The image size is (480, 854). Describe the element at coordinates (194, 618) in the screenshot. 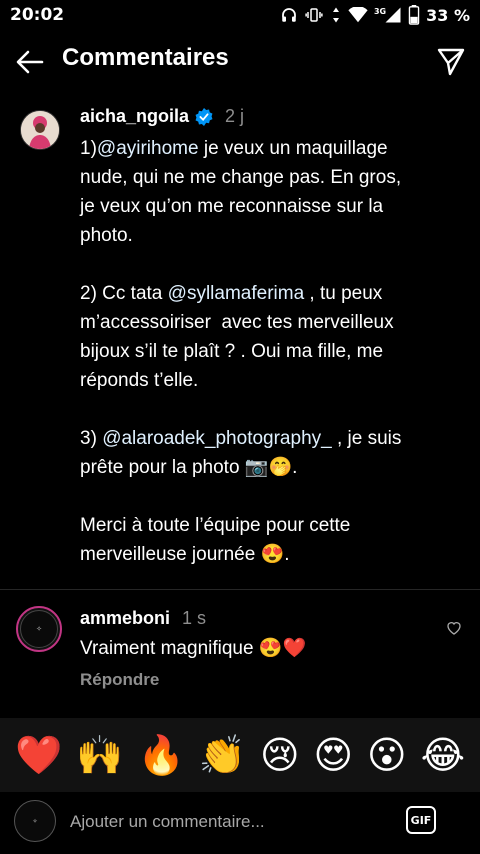

I see `timestamp: 1 s` at that location.